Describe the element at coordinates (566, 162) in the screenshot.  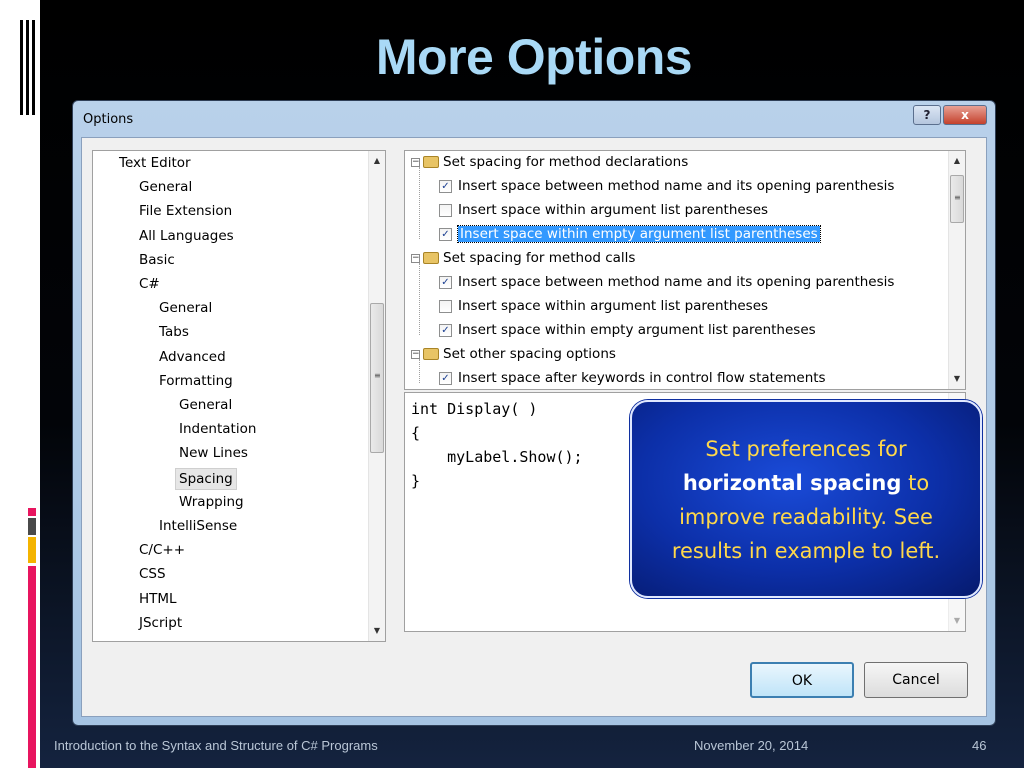
I see `option-group-label: Set spacing for method declarations` at that location.